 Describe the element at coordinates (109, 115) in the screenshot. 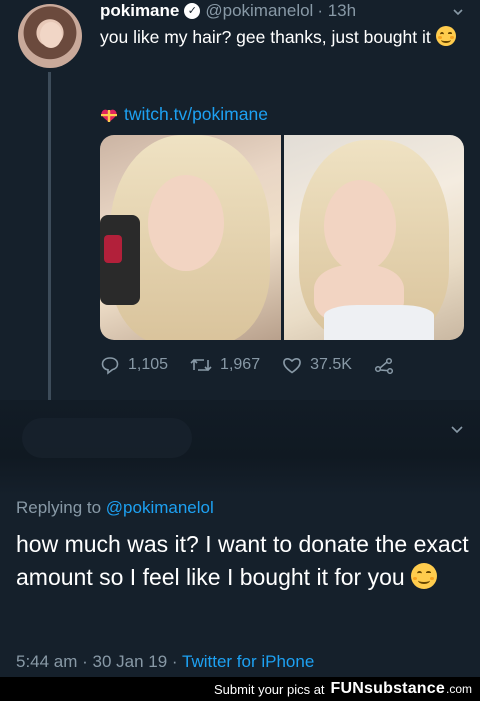

I see `gift-heart-icon` at that location.